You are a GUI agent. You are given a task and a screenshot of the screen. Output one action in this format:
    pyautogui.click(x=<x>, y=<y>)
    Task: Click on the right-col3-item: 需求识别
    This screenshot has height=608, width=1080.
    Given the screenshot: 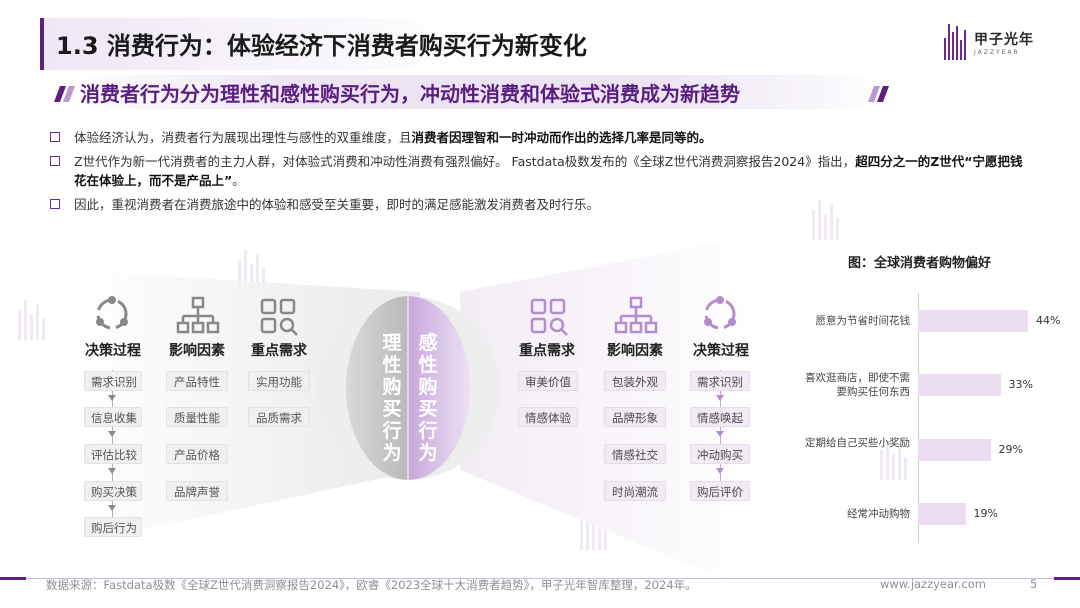 What is the action you would take?
    pyautogui.click(x=720, y=381)
    